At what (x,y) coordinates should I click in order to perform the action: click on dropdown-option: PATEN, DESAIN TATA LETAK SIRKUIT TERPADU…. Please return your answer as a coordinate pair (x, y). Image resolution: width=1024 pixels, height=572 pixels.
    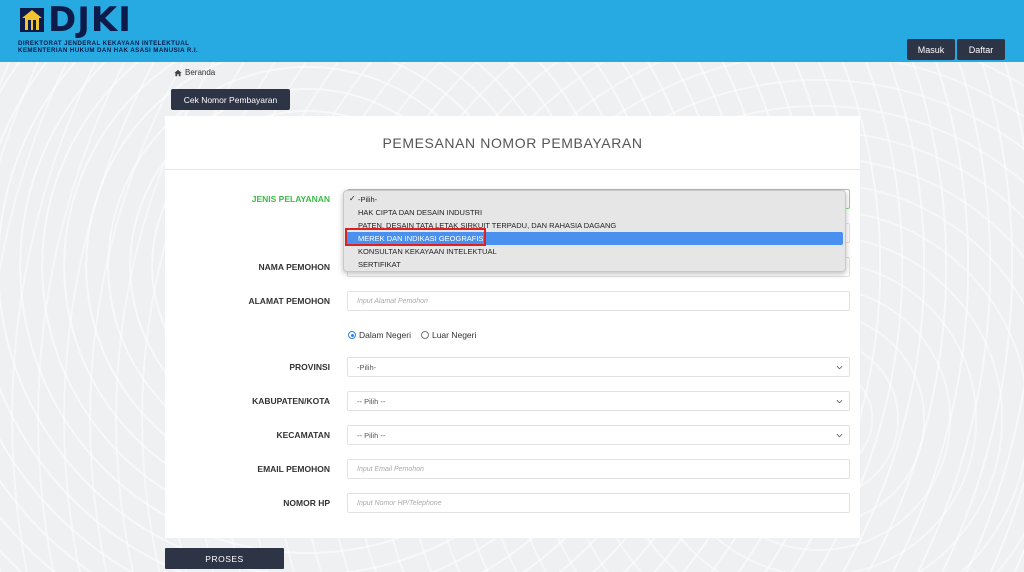
    Looking at the image, I should click on (594, 225).